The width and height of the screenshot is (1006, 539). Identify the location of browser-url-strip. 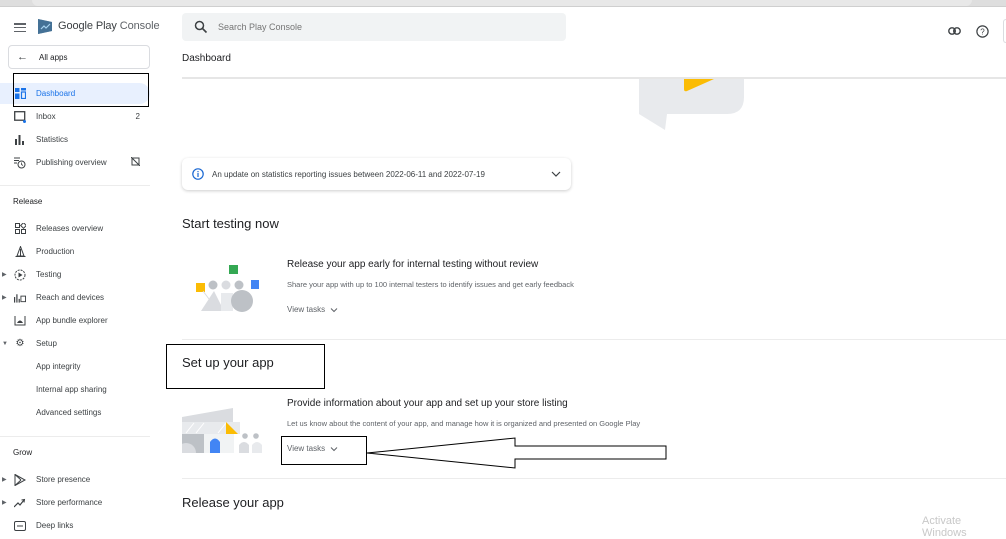
(503, 3).